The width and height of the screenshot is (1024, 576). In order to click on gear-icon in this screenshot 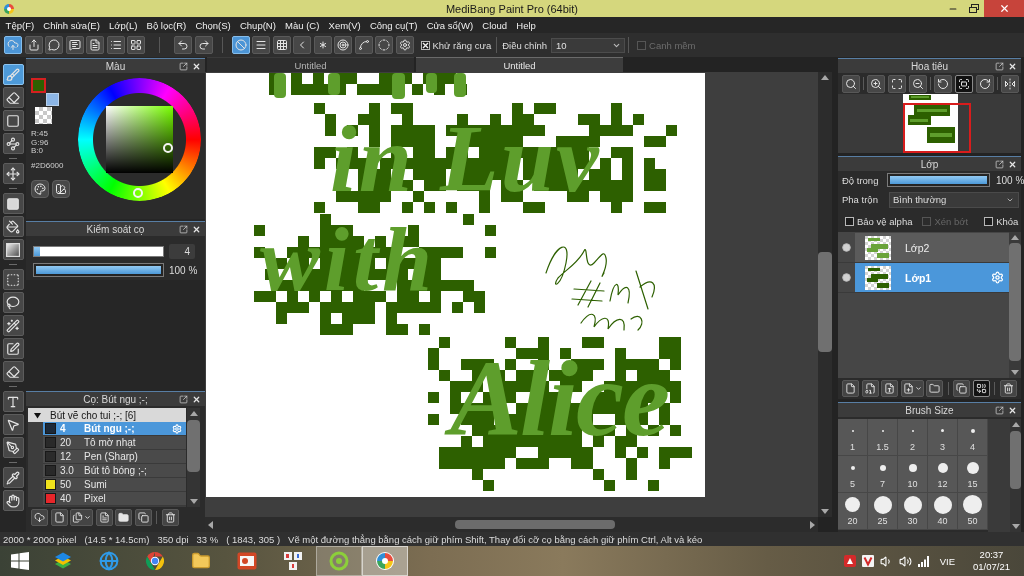, I will do `click(177, 428)`.